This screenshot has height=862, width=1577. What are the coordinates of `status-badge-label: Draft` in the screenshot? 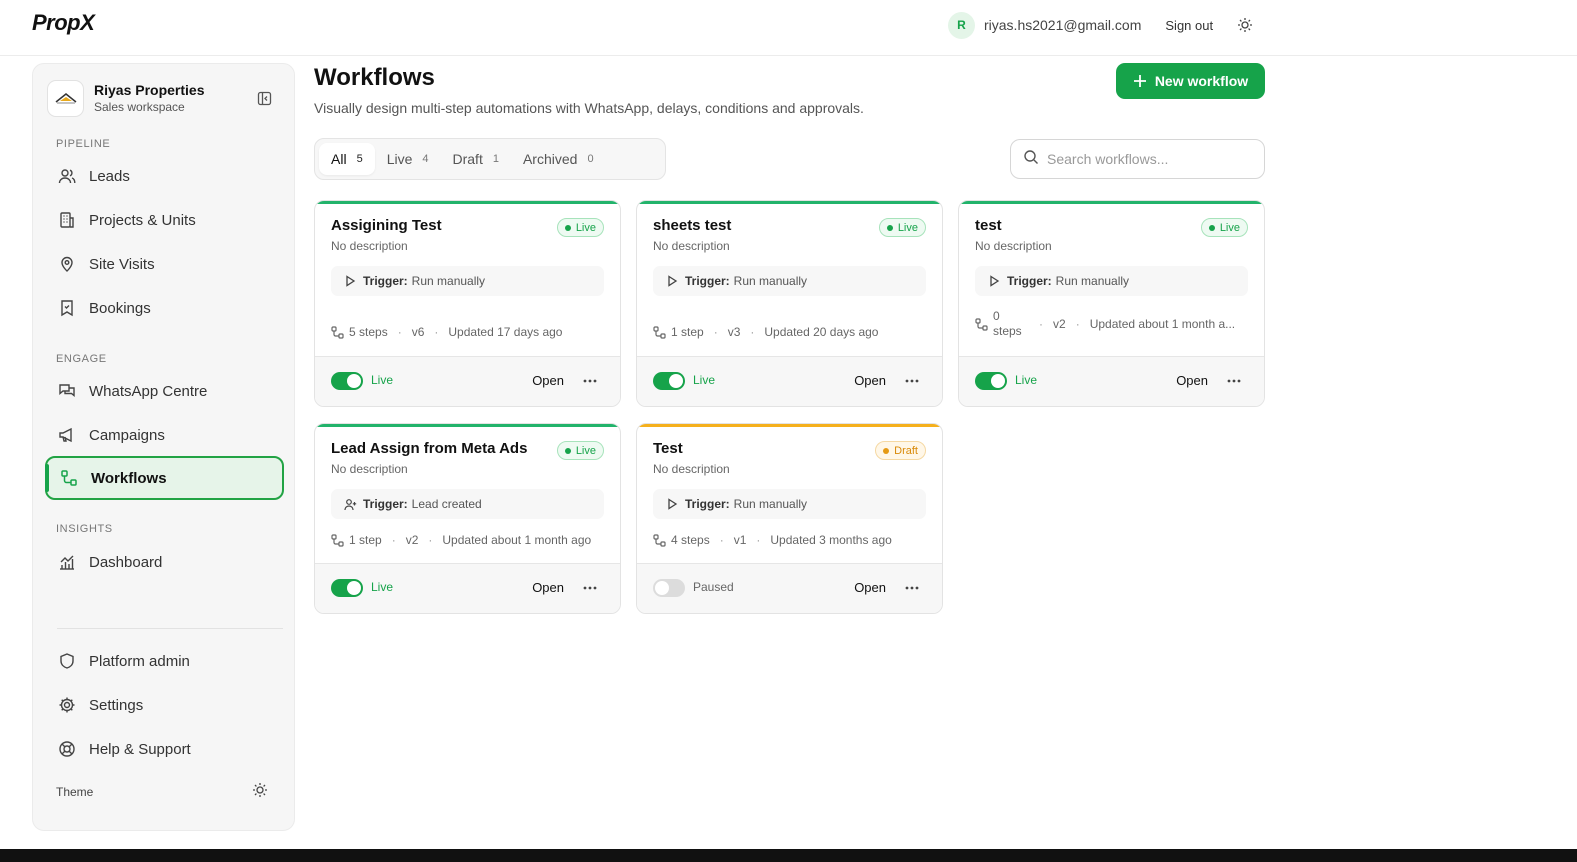 It's located at (906, 450).